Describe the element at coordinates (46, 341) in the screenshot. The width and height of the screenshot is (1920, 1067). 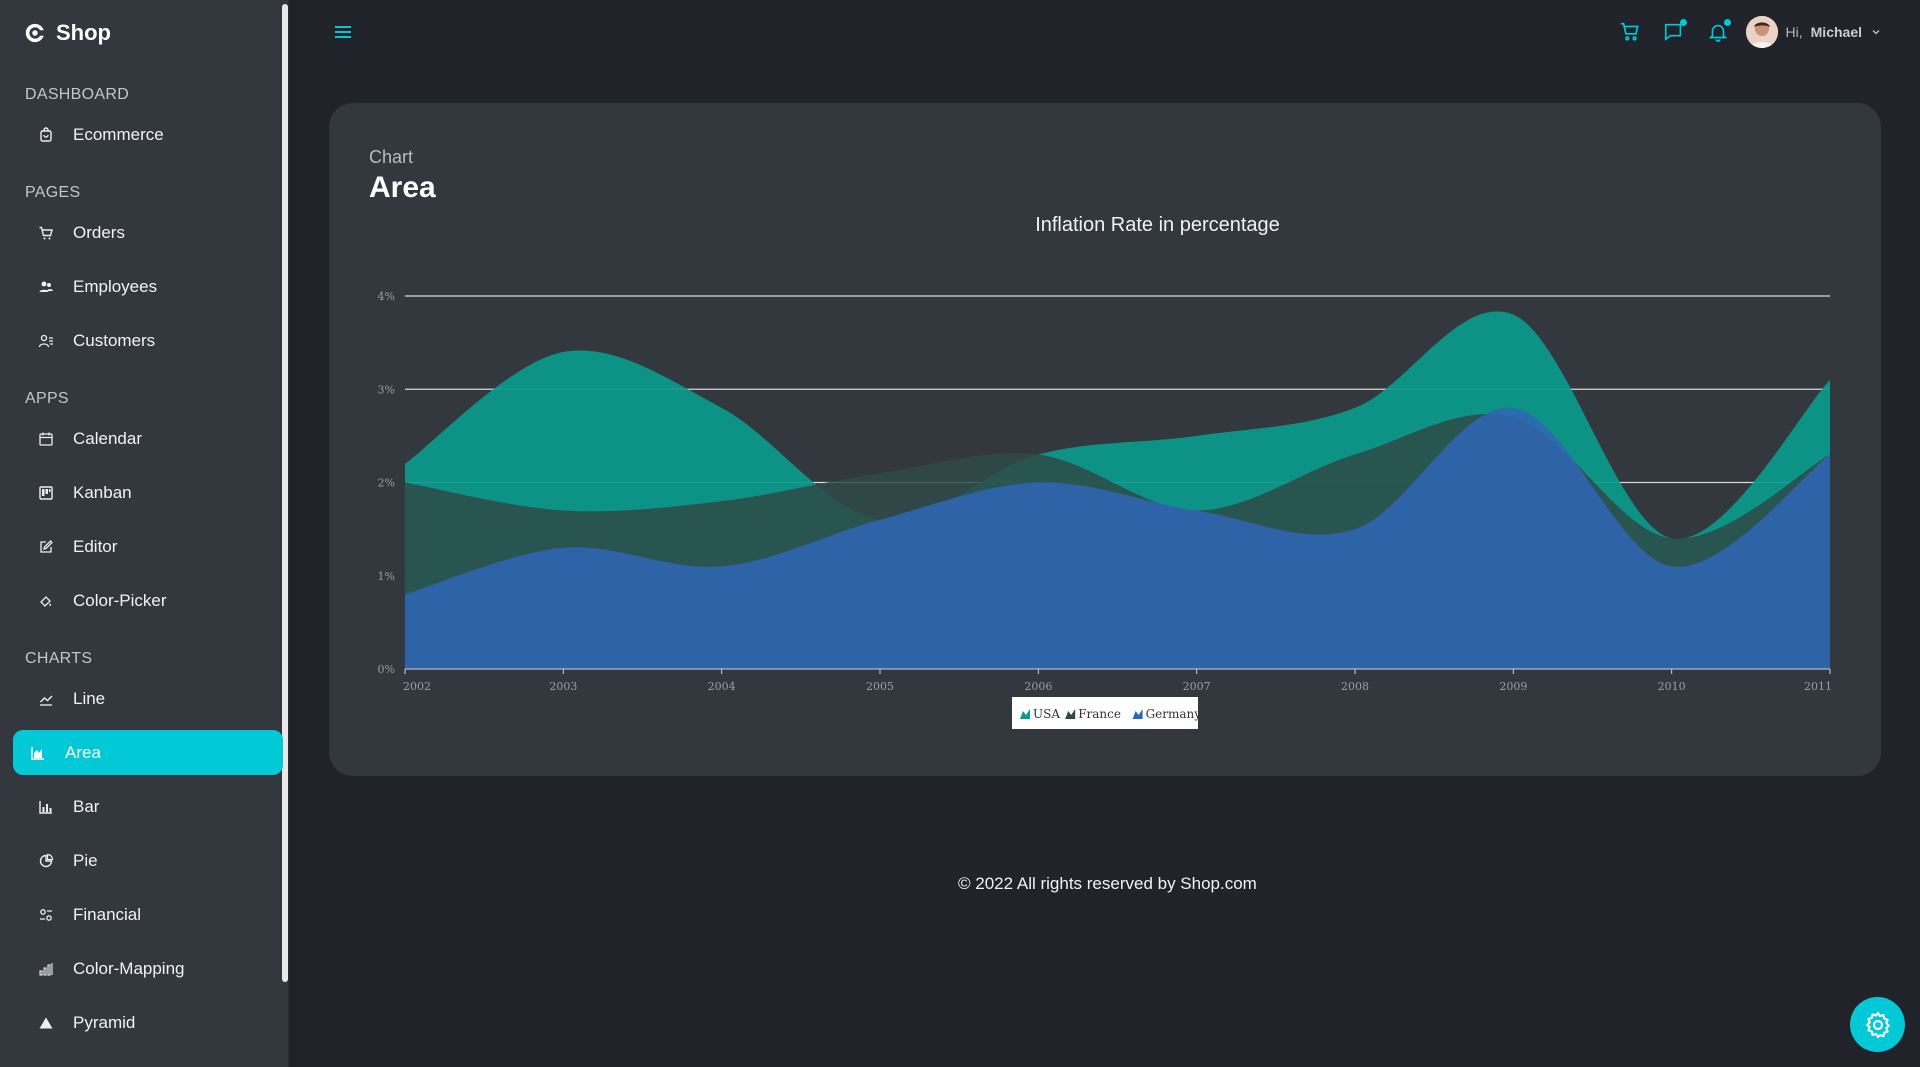
I see `customers-icon` at that location.